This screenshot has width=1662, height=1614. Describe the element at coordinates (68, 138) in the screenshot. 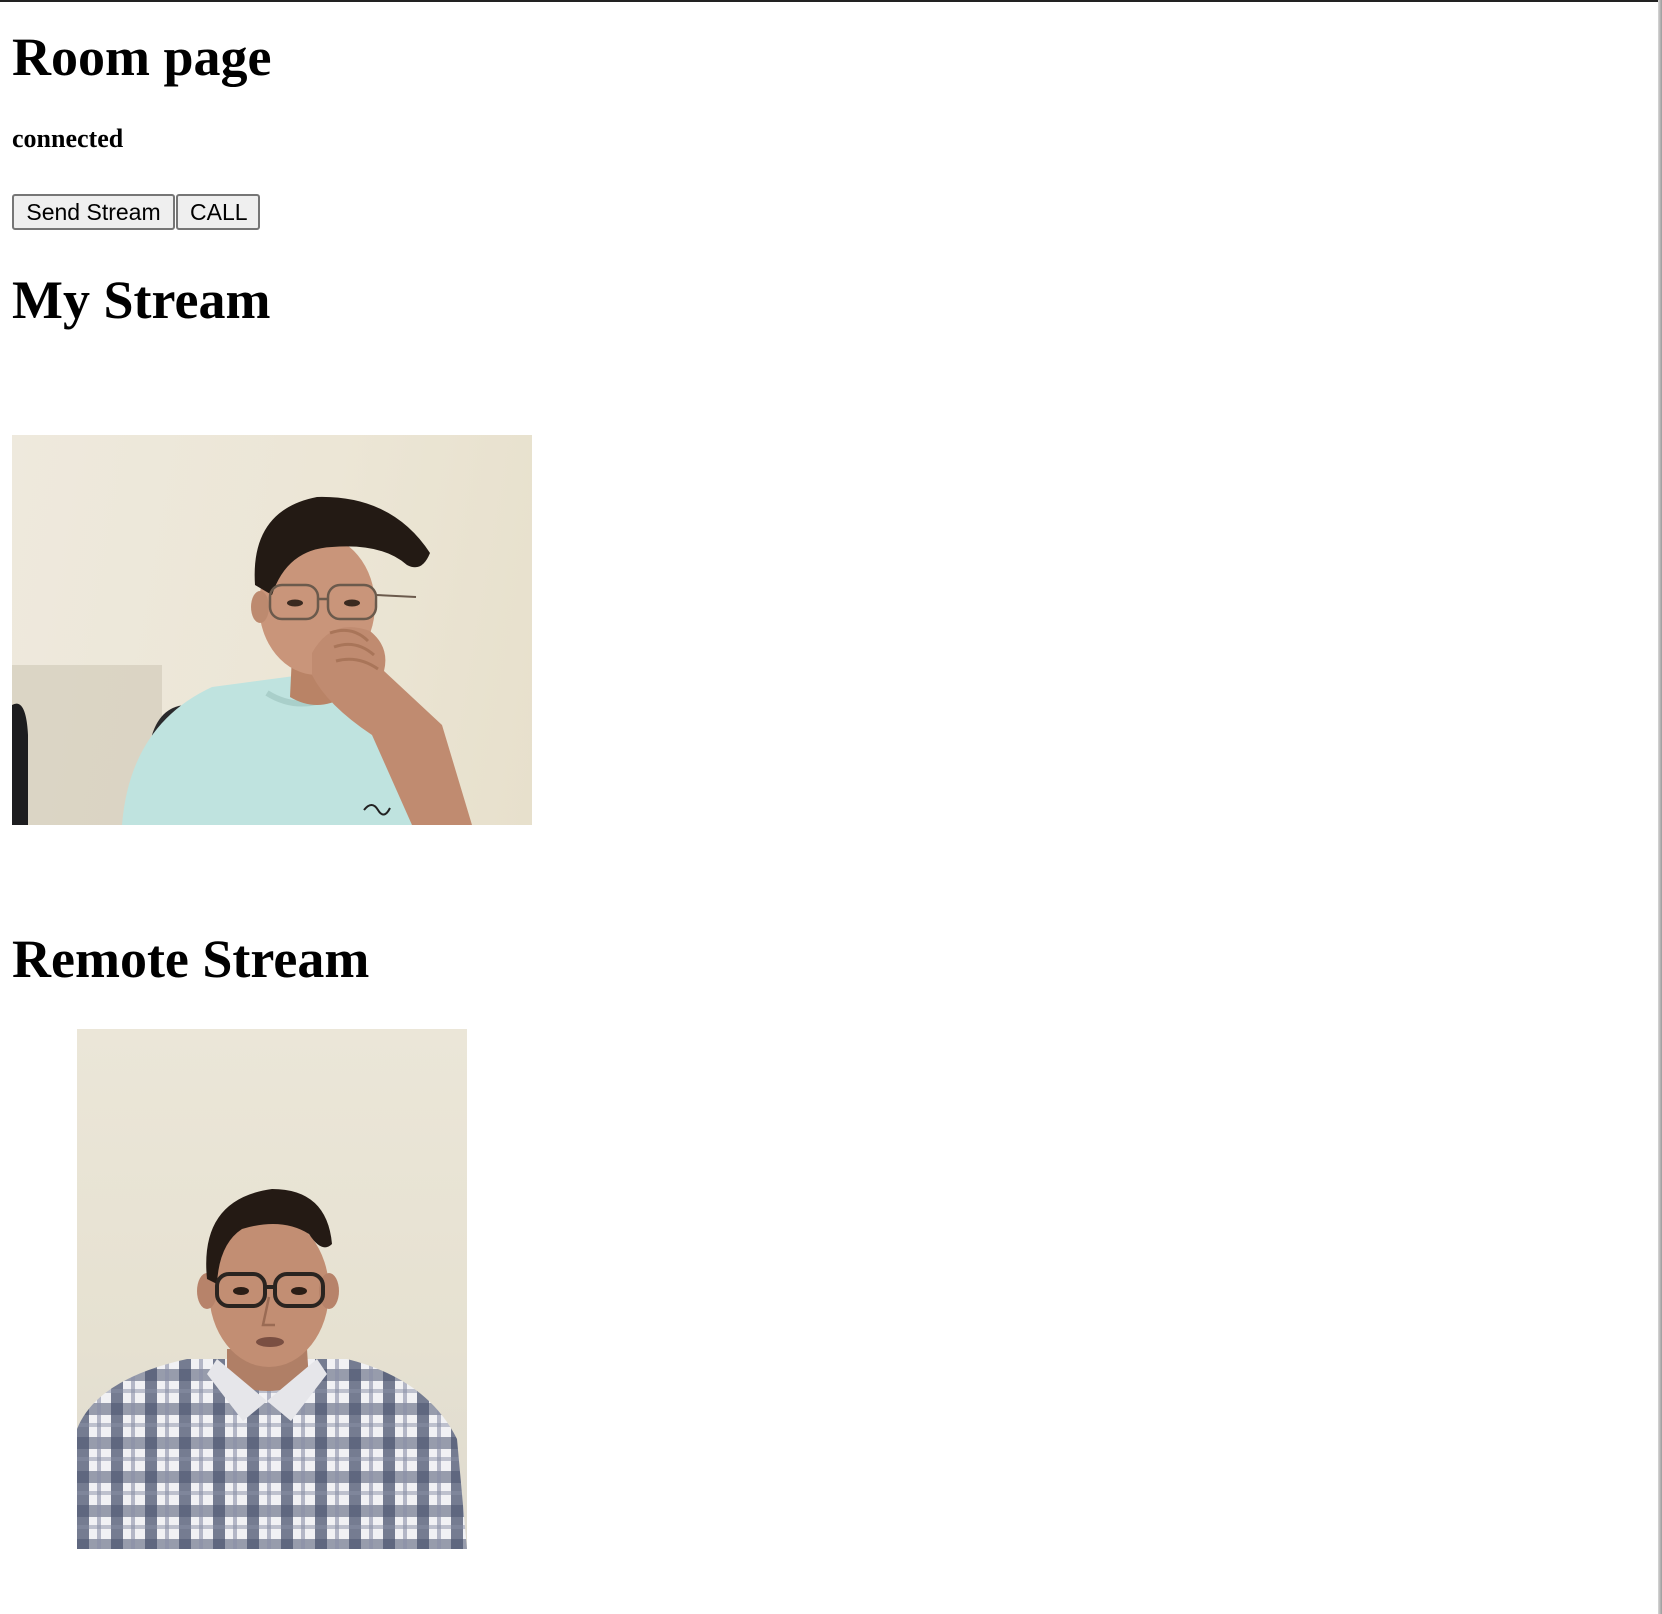

I see `connection-status: connected` at that location.